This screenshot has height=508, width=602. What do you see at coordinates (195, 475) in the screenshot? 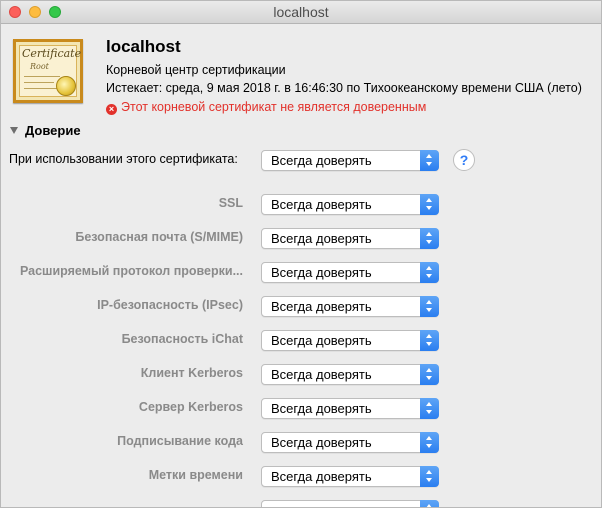
I see `trust-row-label: Метки времени` at bounding box center [195, 475].